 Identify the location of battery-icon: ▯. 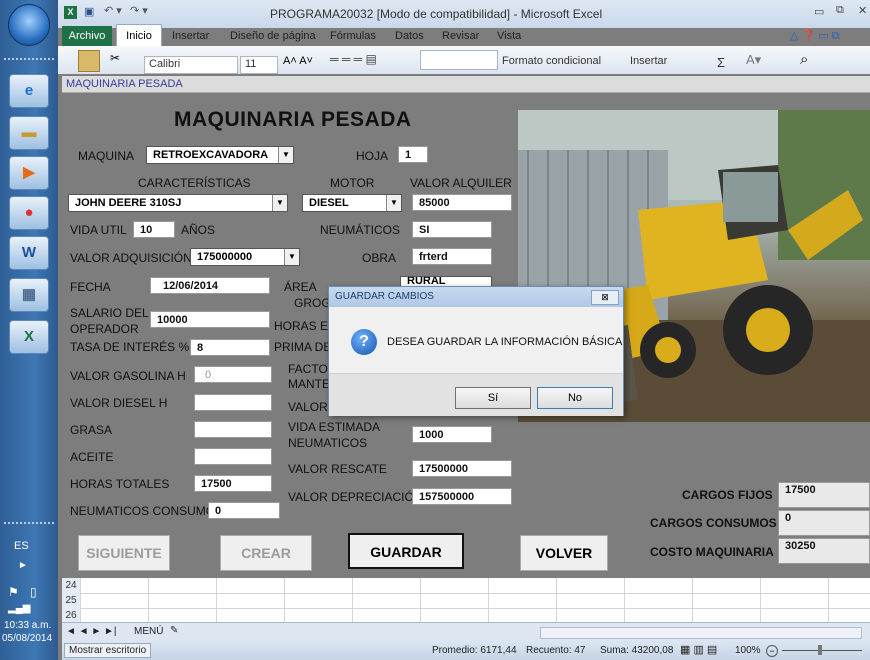
(33, 592).